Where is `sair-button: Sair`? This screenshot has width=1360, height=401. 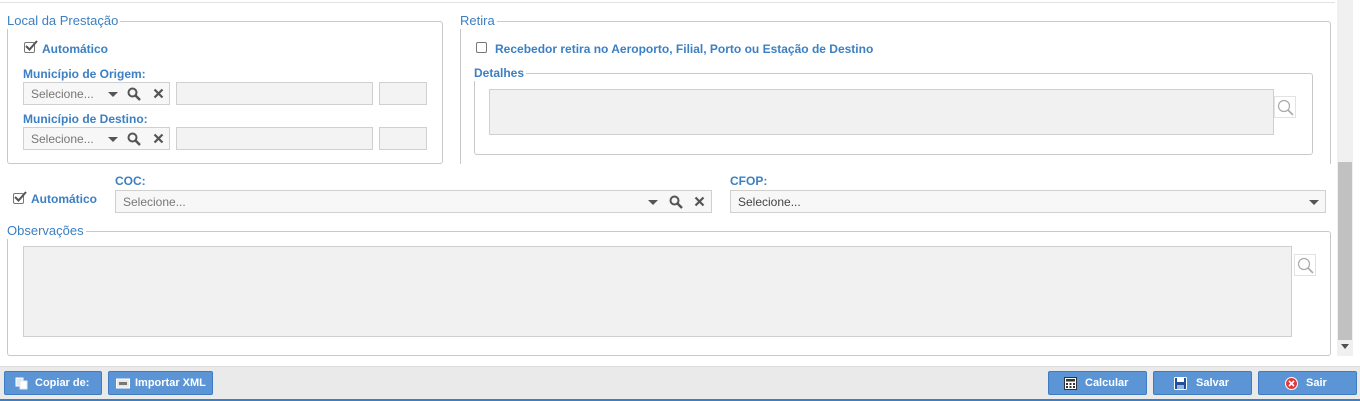 sair-button: Sair is located at coordinates (1307, 383).